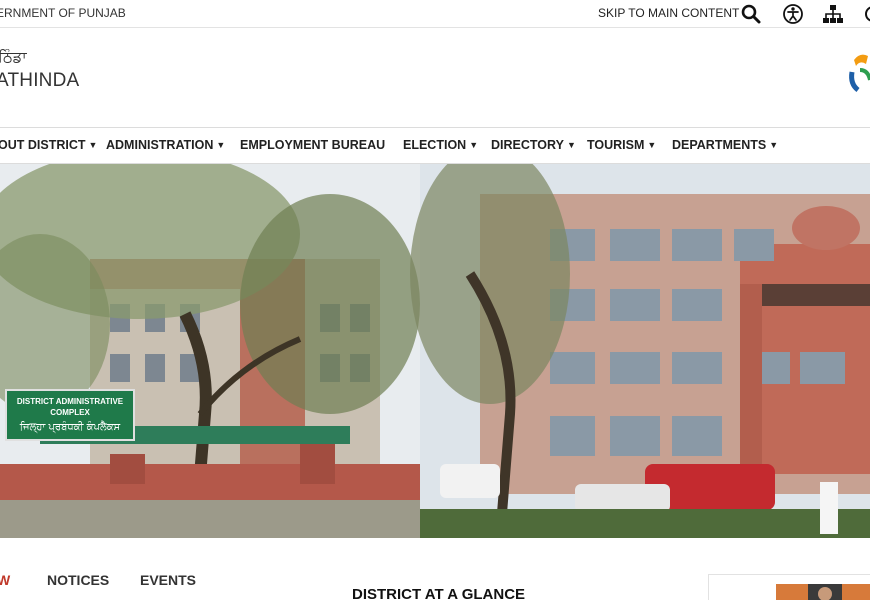  I want to click on accessibility-icon, so click(793, 14).